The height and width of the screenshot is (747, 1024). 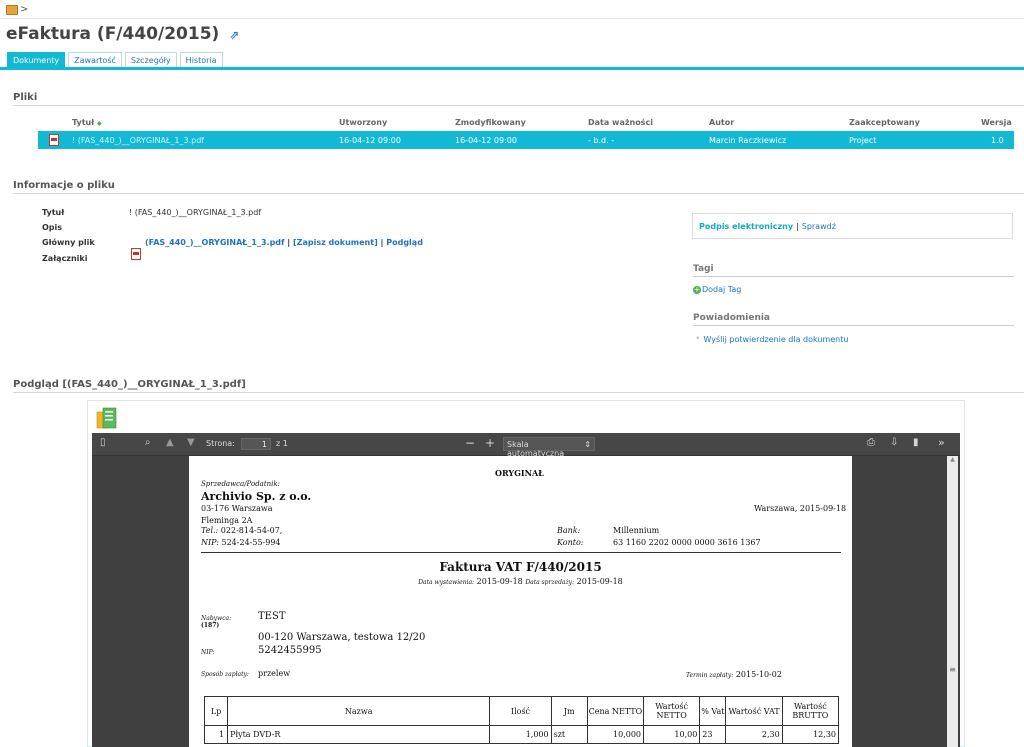 I want to click on buyer-label: Nabywca:, so click(x=216, y=618).